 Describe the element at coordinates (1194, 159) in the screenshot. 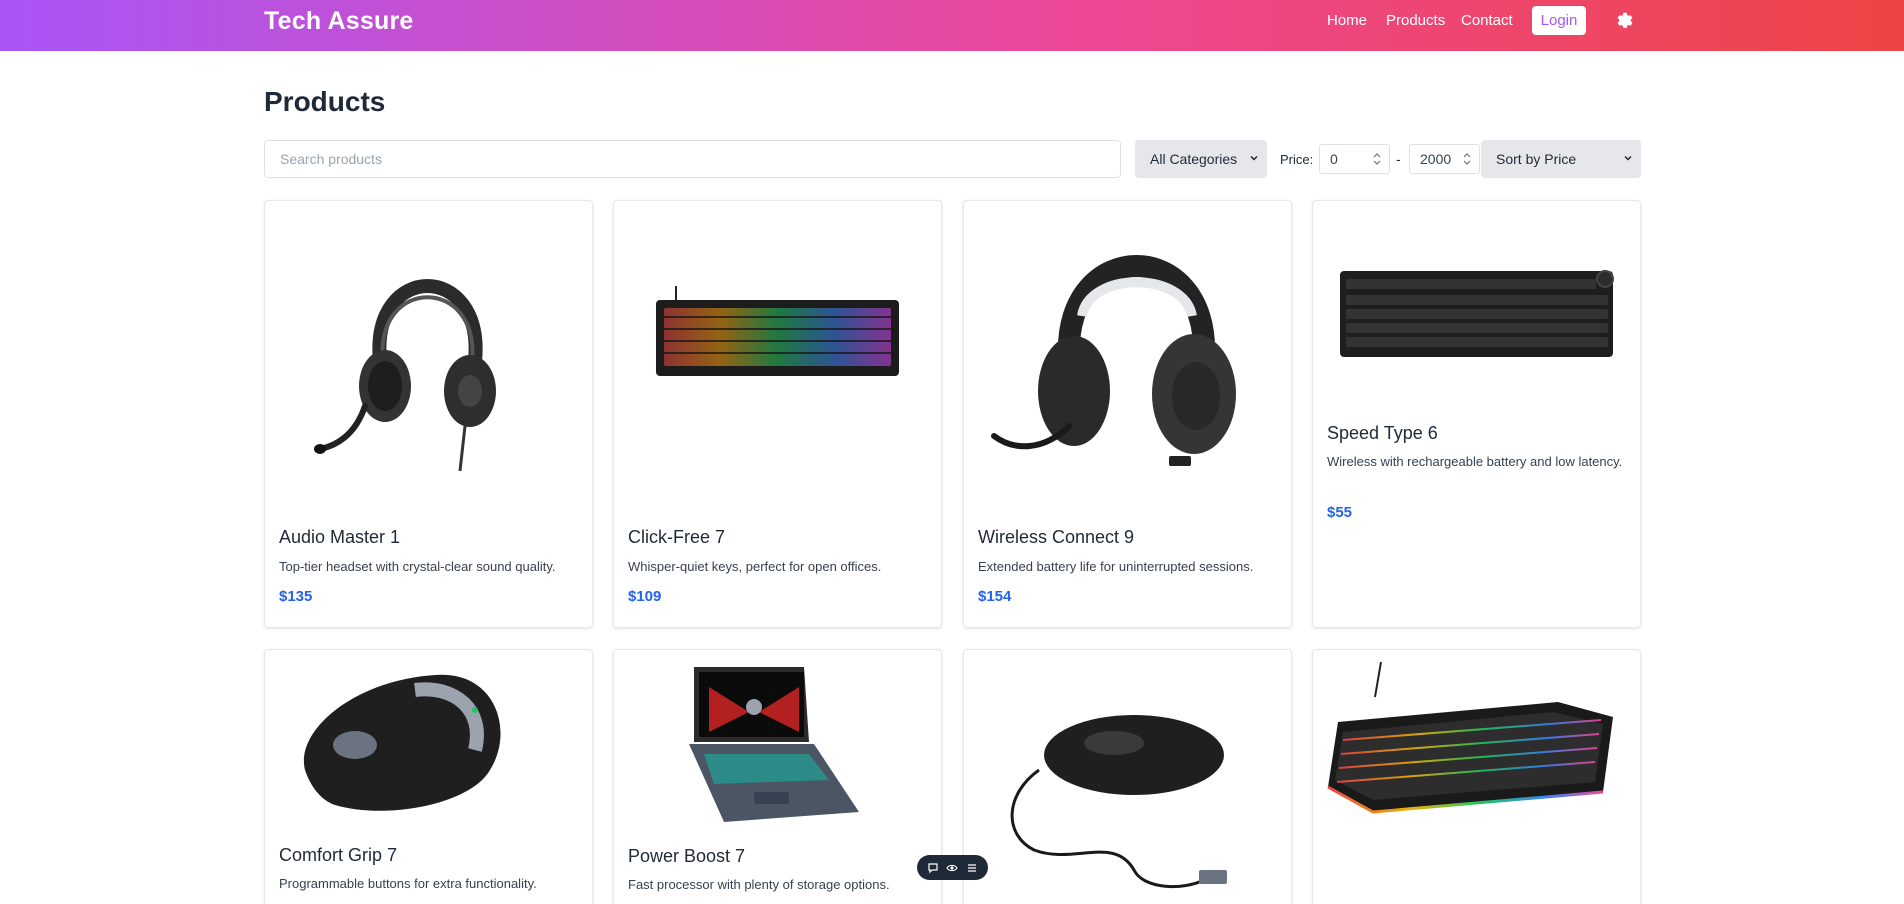

I see `category-select-value: All Categories` at that location.